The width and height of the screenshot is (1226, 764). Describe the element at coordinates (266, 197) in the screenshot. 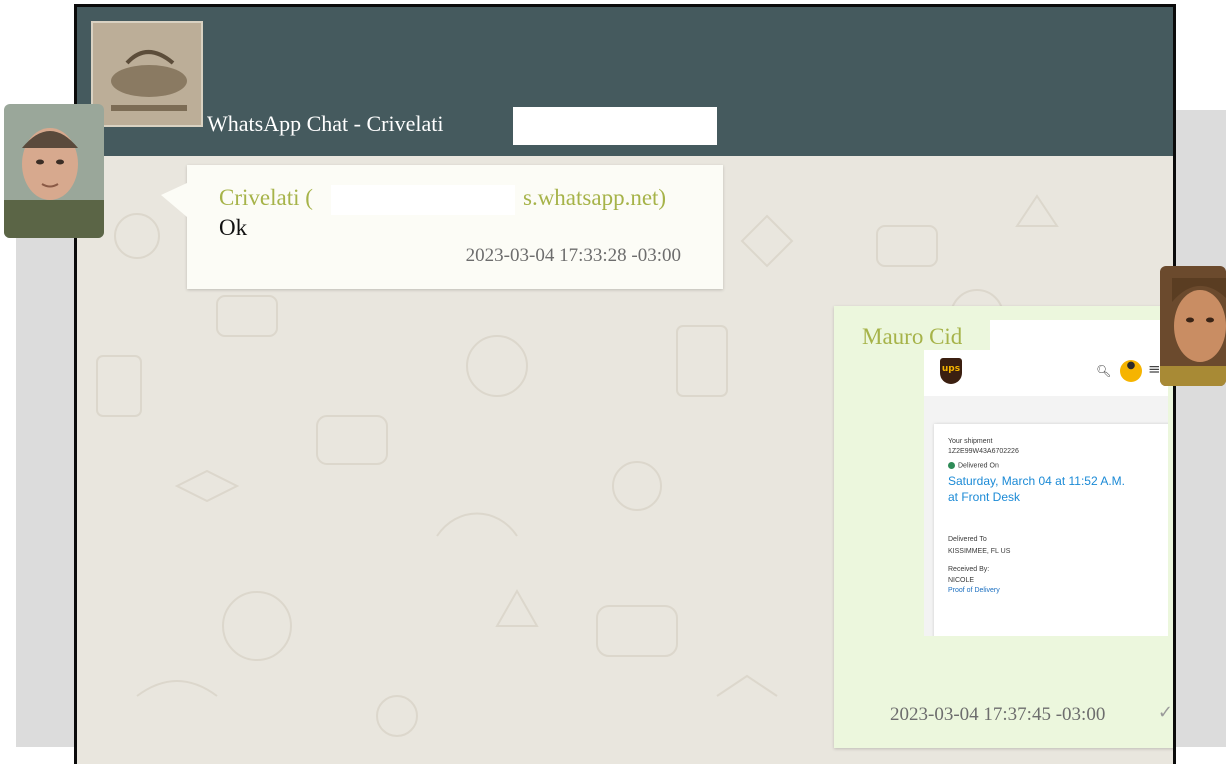

I see `message-sender: Crivelati (` at that location.